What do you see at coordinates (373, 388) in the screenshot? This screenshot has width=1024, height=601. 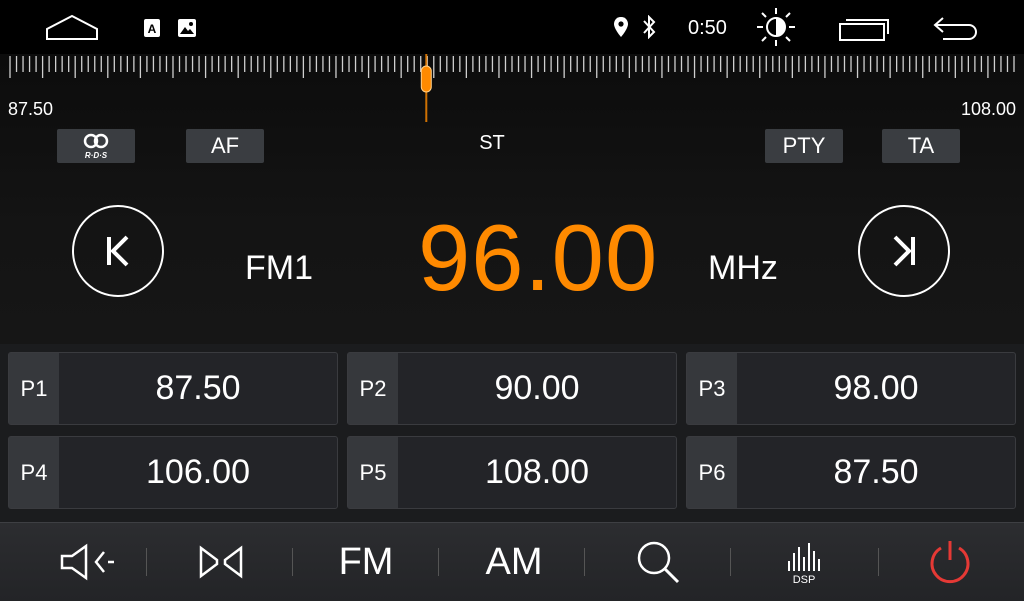 I see `preset-number: P2` at bounding box center [373, 388].